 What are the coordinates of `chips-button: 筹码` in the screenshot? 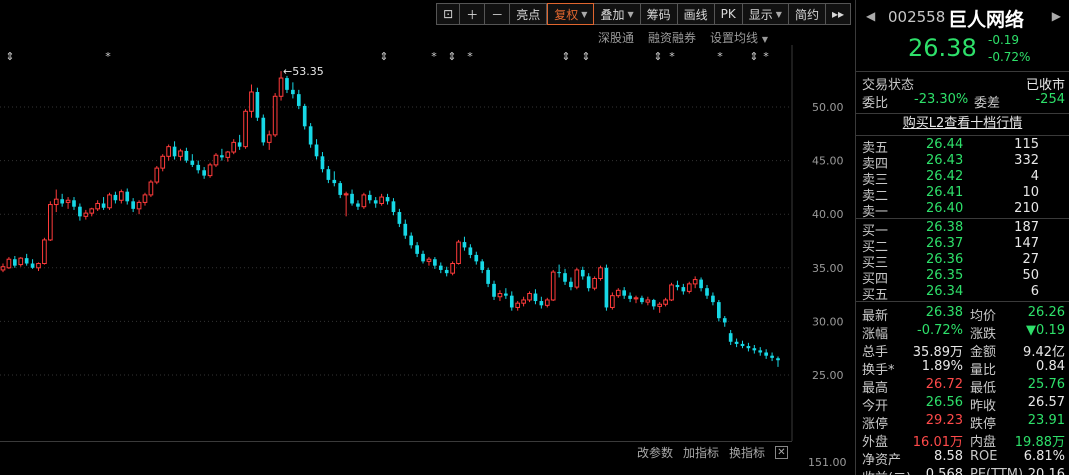 It's located at (659, 14).